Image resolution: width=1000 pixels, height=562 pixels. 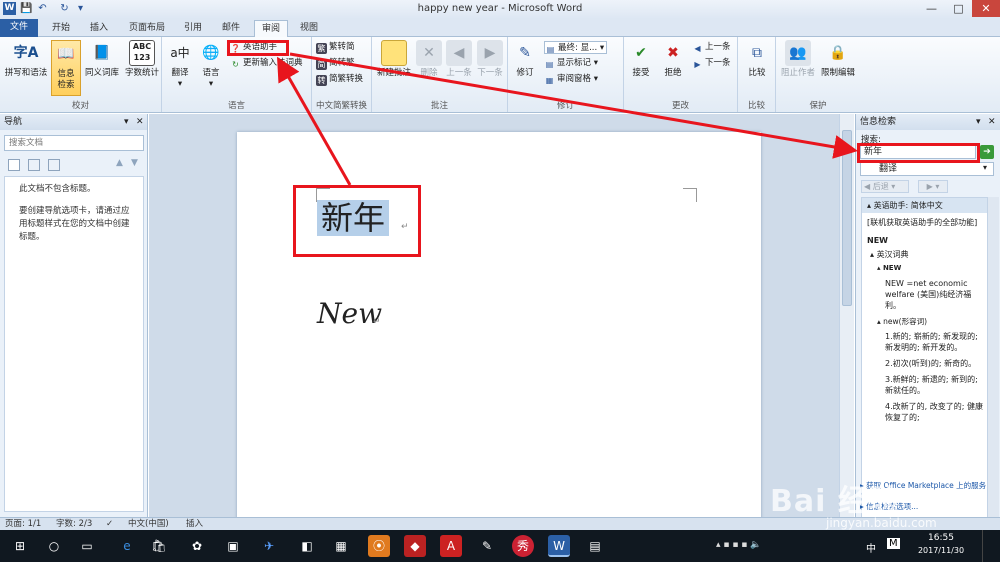 I want to click on arrow-to-research, so click(x=573, y=105).